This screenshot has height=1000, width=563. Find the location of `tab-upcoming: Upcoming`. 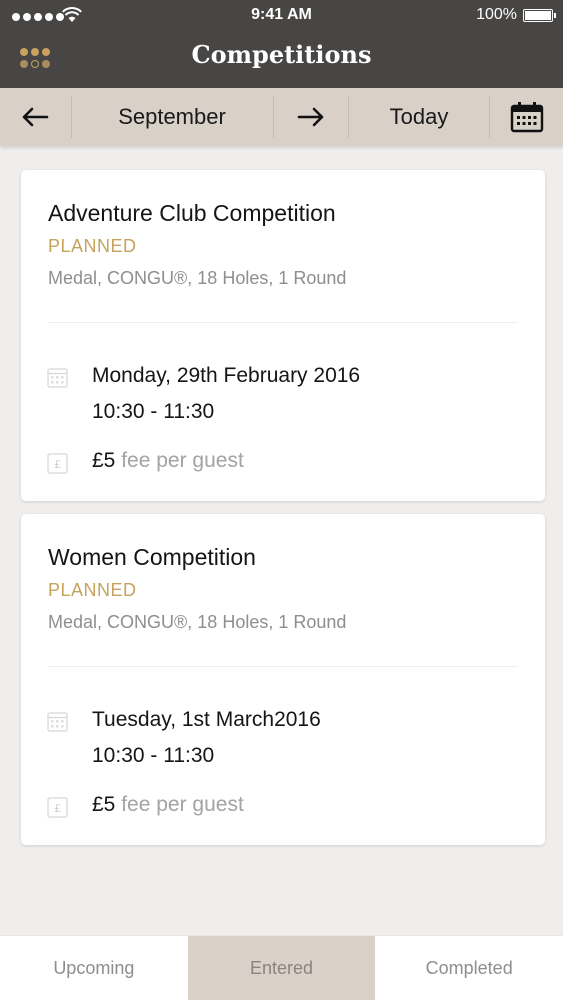

tab-upcoming: Upcoming is located at coordinates (94, 968).